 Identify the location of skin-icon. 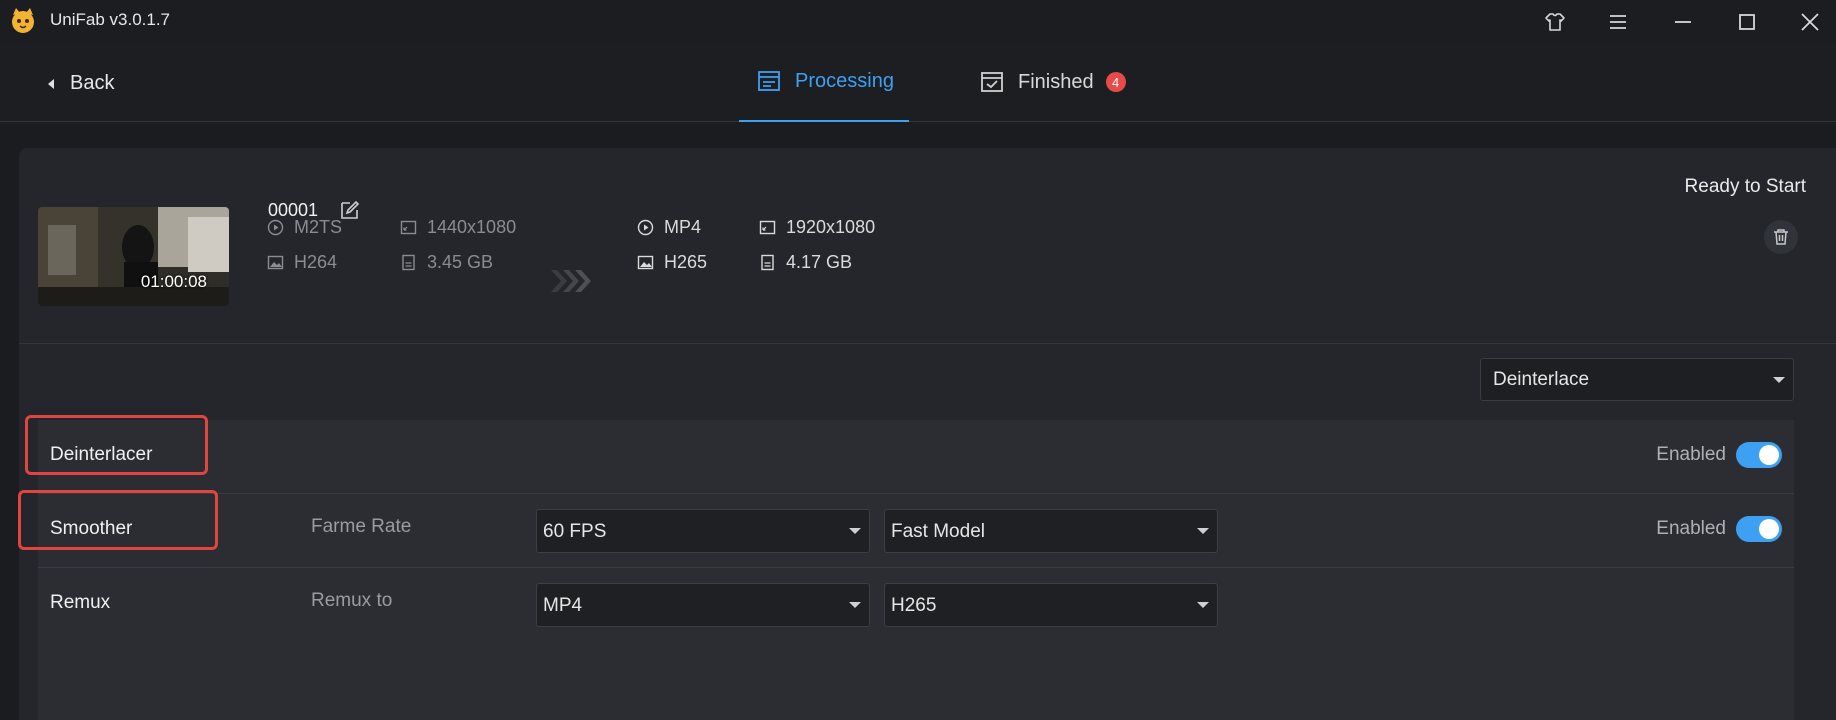
(1555, 22).